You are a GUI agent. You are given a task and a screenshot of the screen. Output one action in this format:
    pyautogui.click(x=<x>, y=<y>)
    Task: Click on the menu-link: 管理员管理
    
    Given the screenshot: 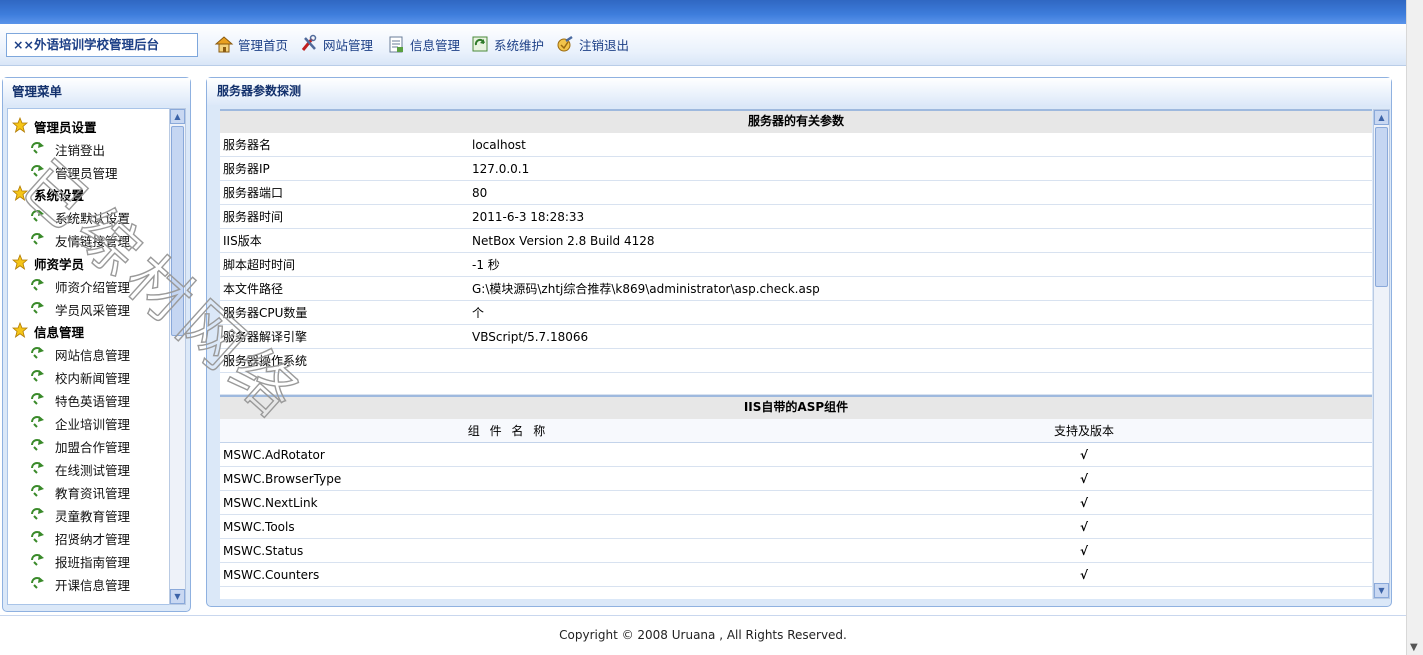 What is the action you would take?
    pyautogui.click(x=89, y=172)
    